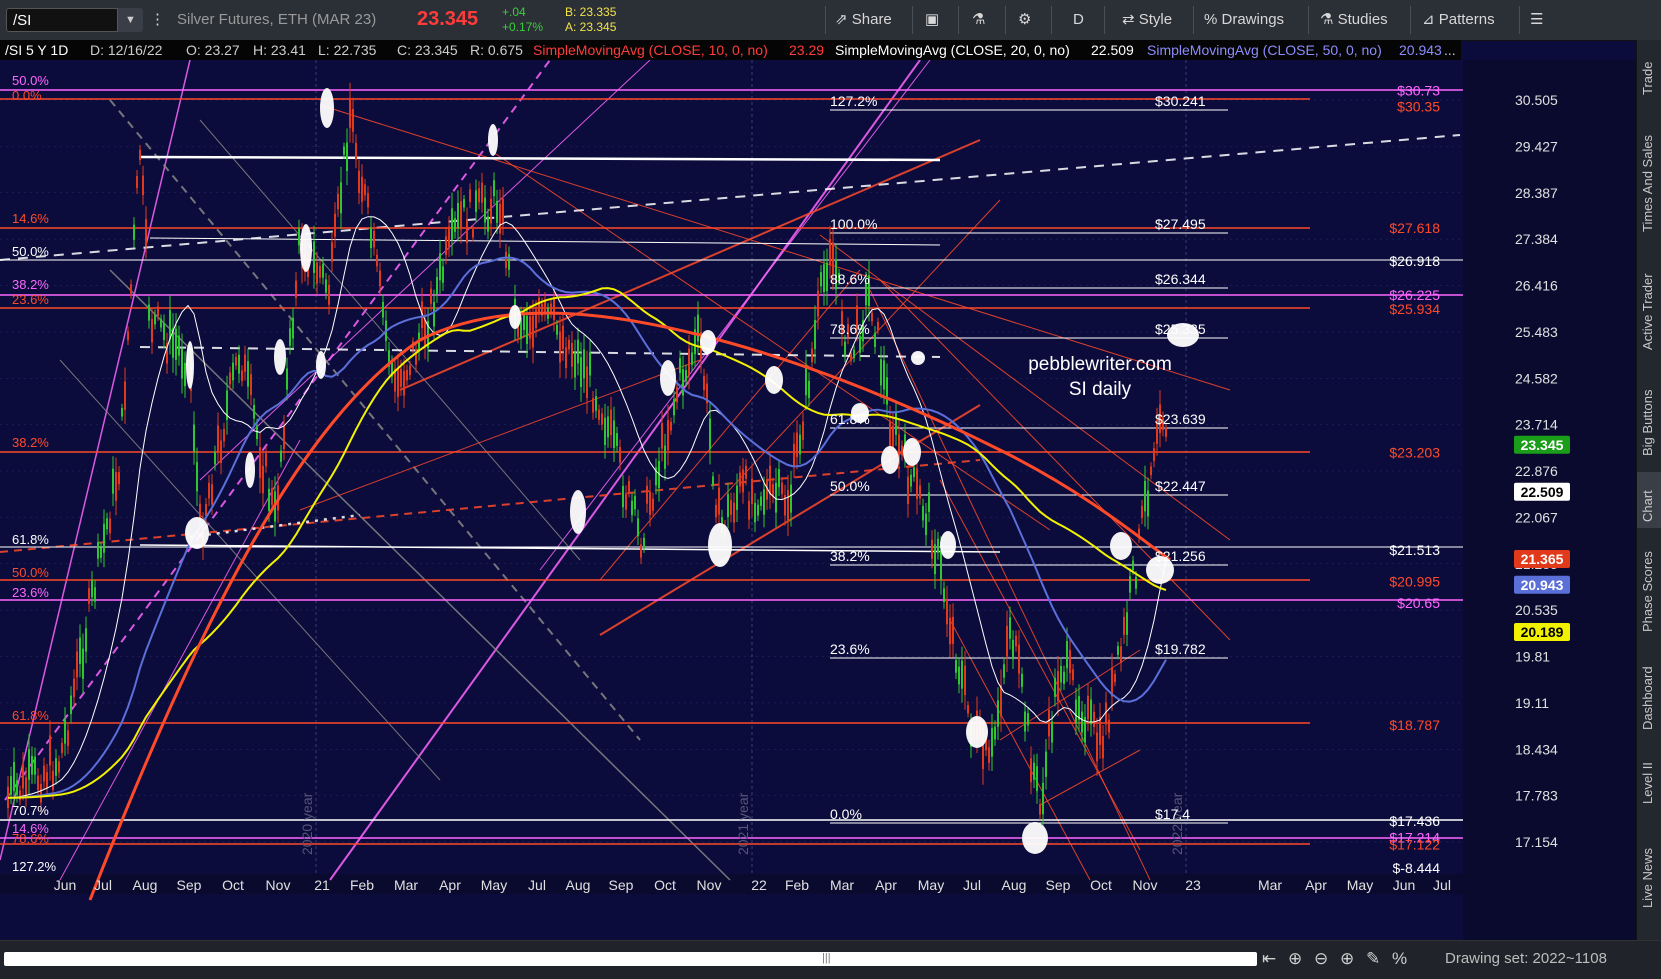  What do you see at coordinates (126, 50) in the screenshot?
I see `info-date: D: 12/16/22` at bounding box center [126, 50].